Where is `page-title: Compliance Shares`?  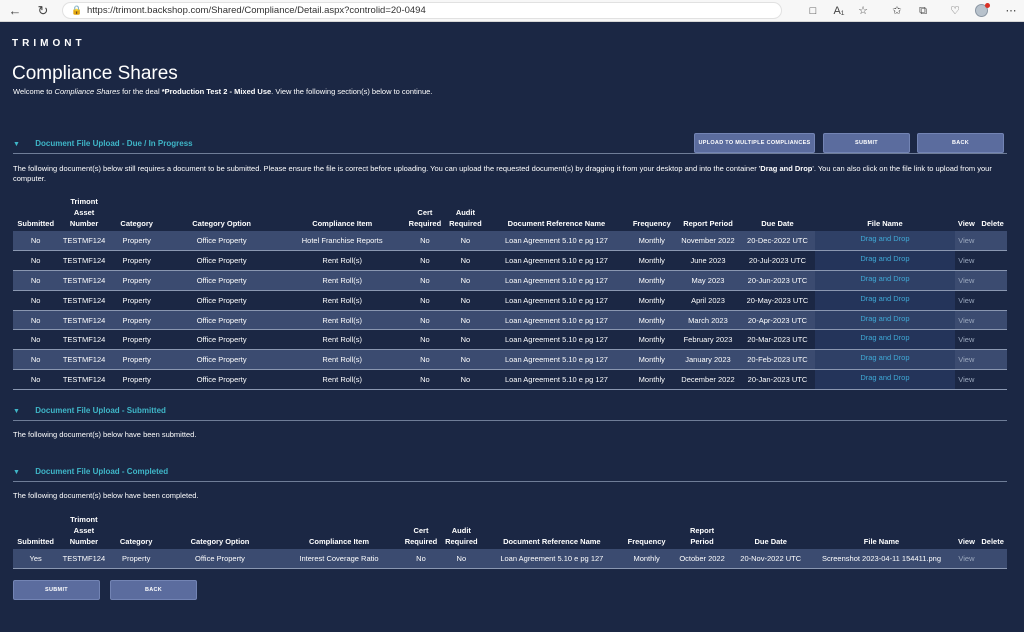 page-title: Compliance Shares is located at coordinates (95, 73).